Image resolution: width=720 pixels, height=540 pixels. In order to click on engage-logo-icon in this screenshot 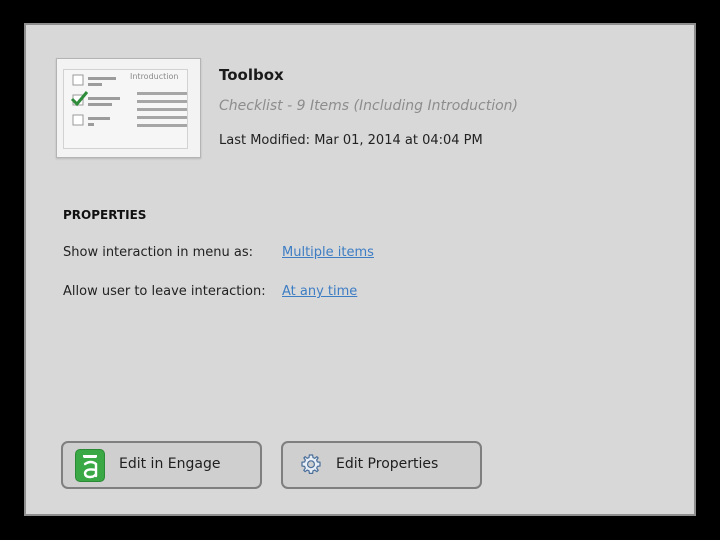, I will do `click(90, 465)`.